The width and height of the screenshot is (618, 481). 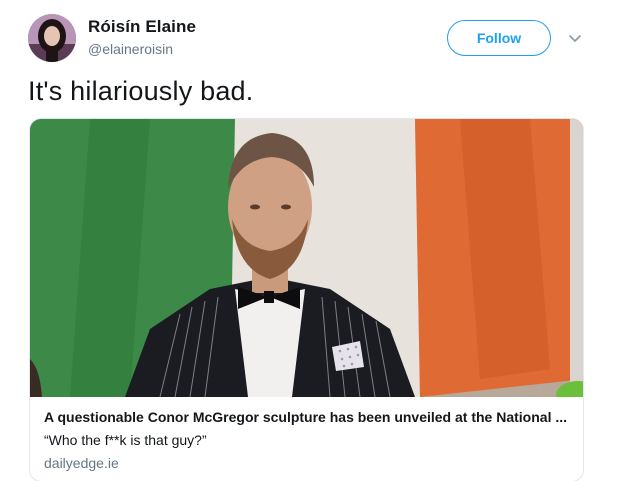 I want to click on card-description: “Who the f**k is that guy?”, so click(x=125, y=440).